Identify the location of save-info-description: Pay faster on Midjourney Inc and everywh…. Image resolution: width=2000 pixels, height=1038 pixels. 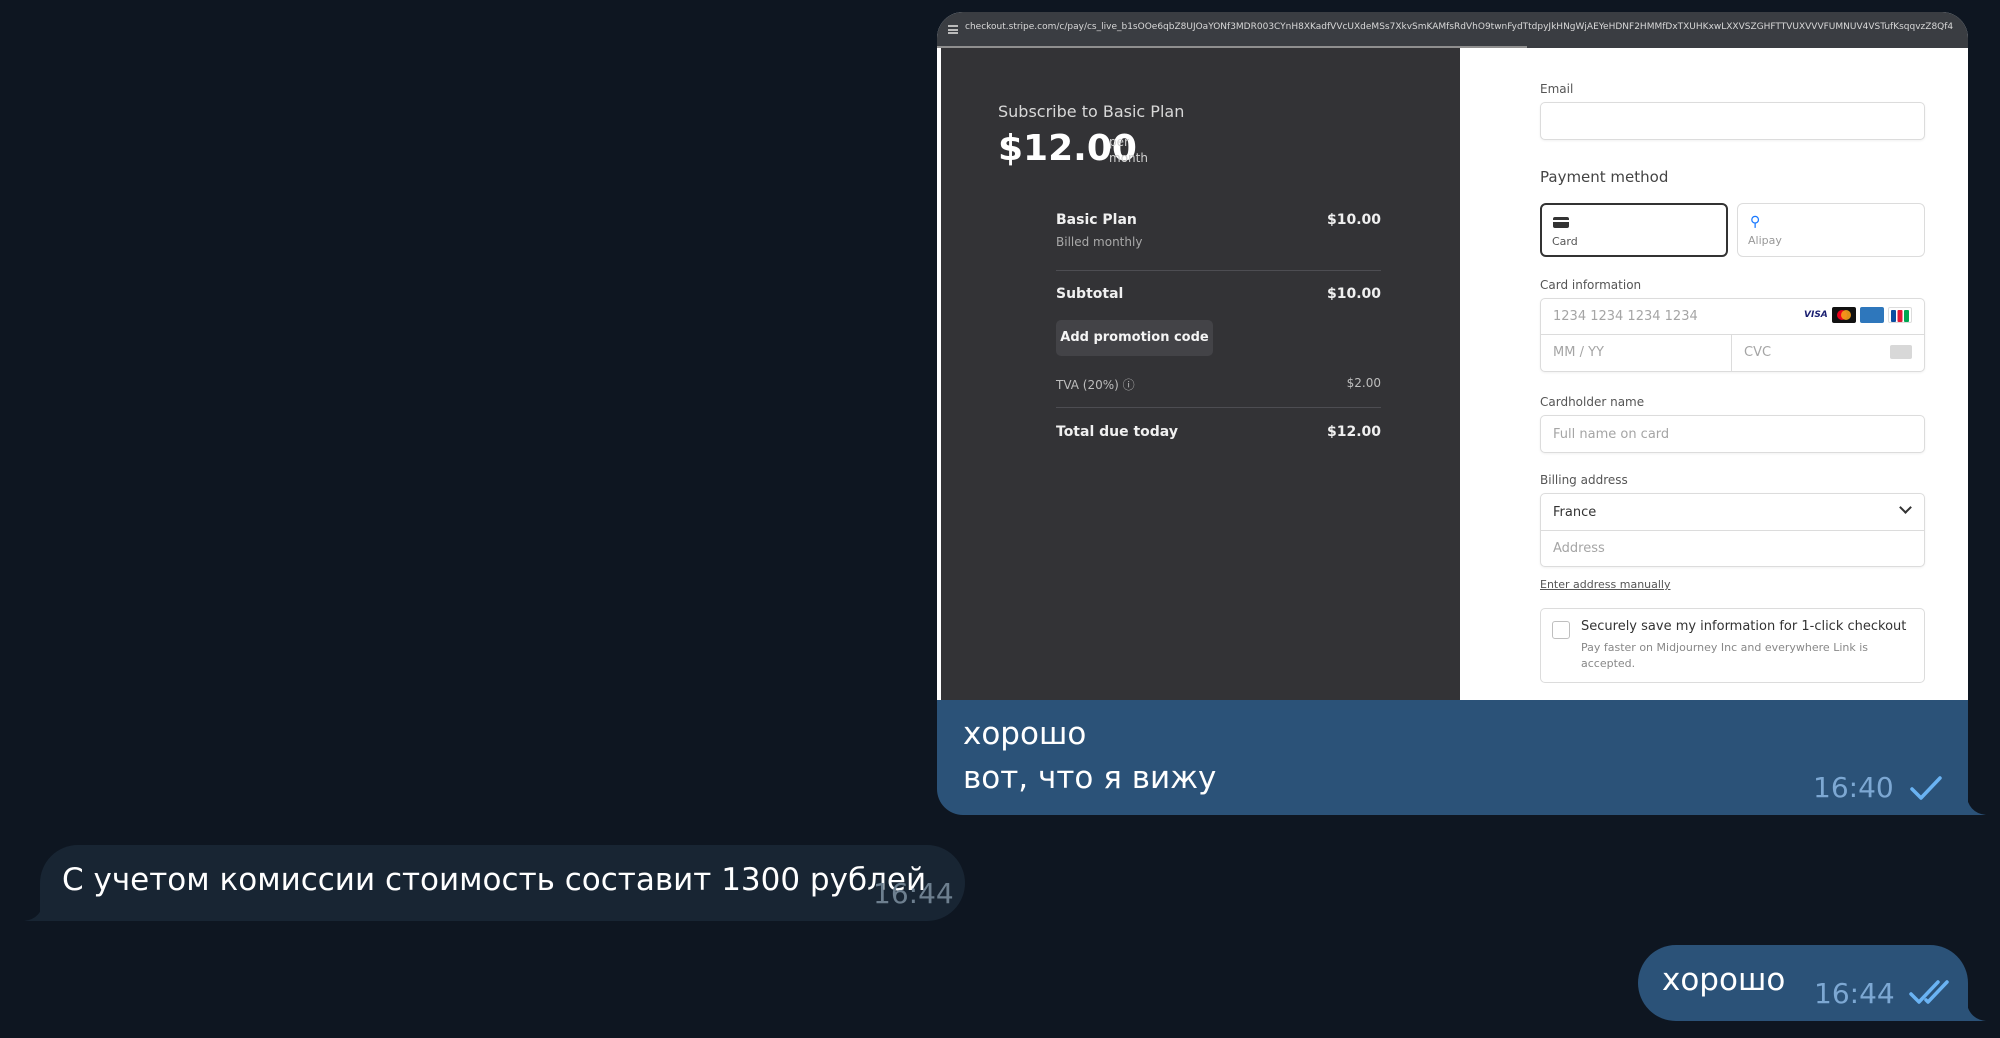
(1725, 655).